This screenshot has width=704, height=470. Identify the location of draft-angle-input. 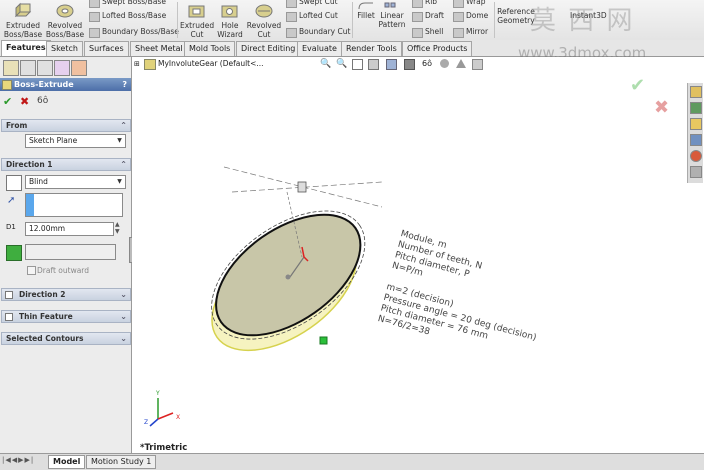
(70, 252).